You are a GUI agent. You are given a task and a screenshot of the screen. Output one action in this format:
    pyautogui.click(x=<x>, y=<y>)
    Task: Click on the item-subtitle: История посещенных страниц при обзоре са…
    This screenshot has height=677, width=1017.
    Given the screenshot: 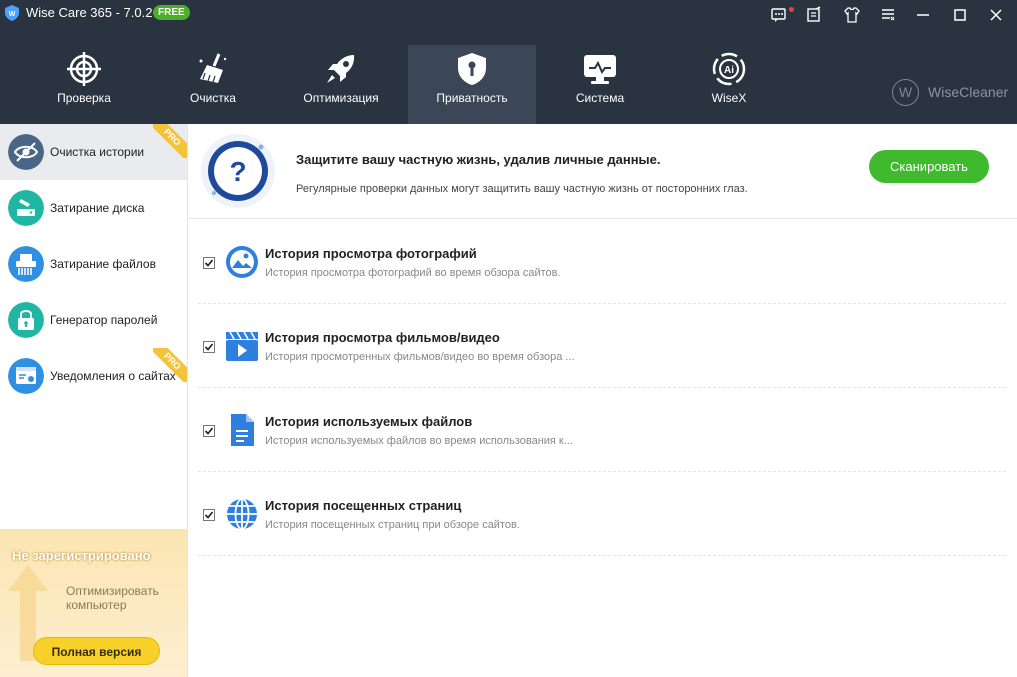 What is the action you would take?
    pyautogui.click(x=392, y=525)
    